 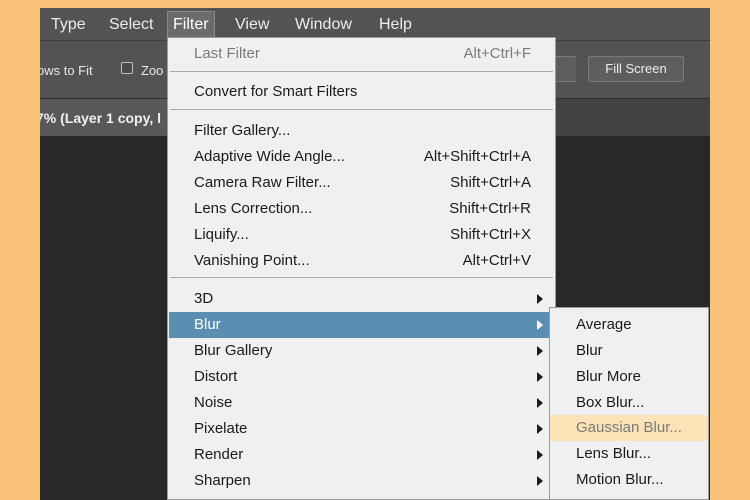 What do you see at coordinates (361, 157) in the screenshot?
I see `menu-item-adaptive-wide-angle: Adaptive Wide Angle... Alt+Shift+Ctrl+A` at bounding box center [361, 157].